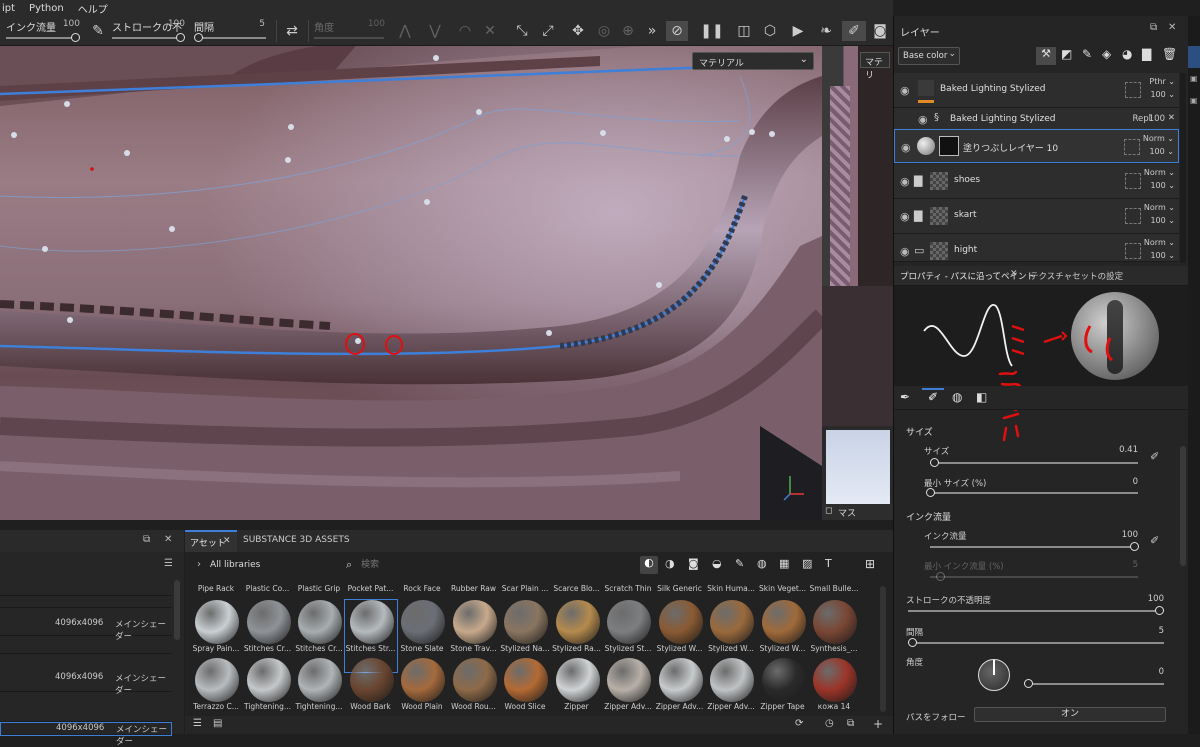  Describe the element at coordinates (828, 563) in the screenshot. I see `filter-fonts-icon: T` at that location.